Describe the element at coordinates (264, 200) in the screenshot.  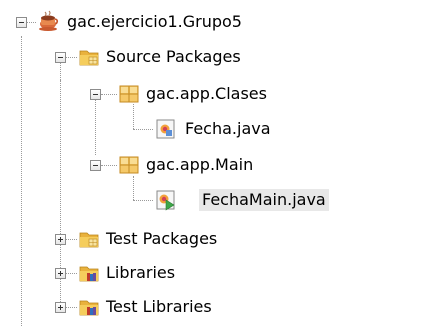
I see `tree-node-fechamain-java: FechaMain.java` at that location.